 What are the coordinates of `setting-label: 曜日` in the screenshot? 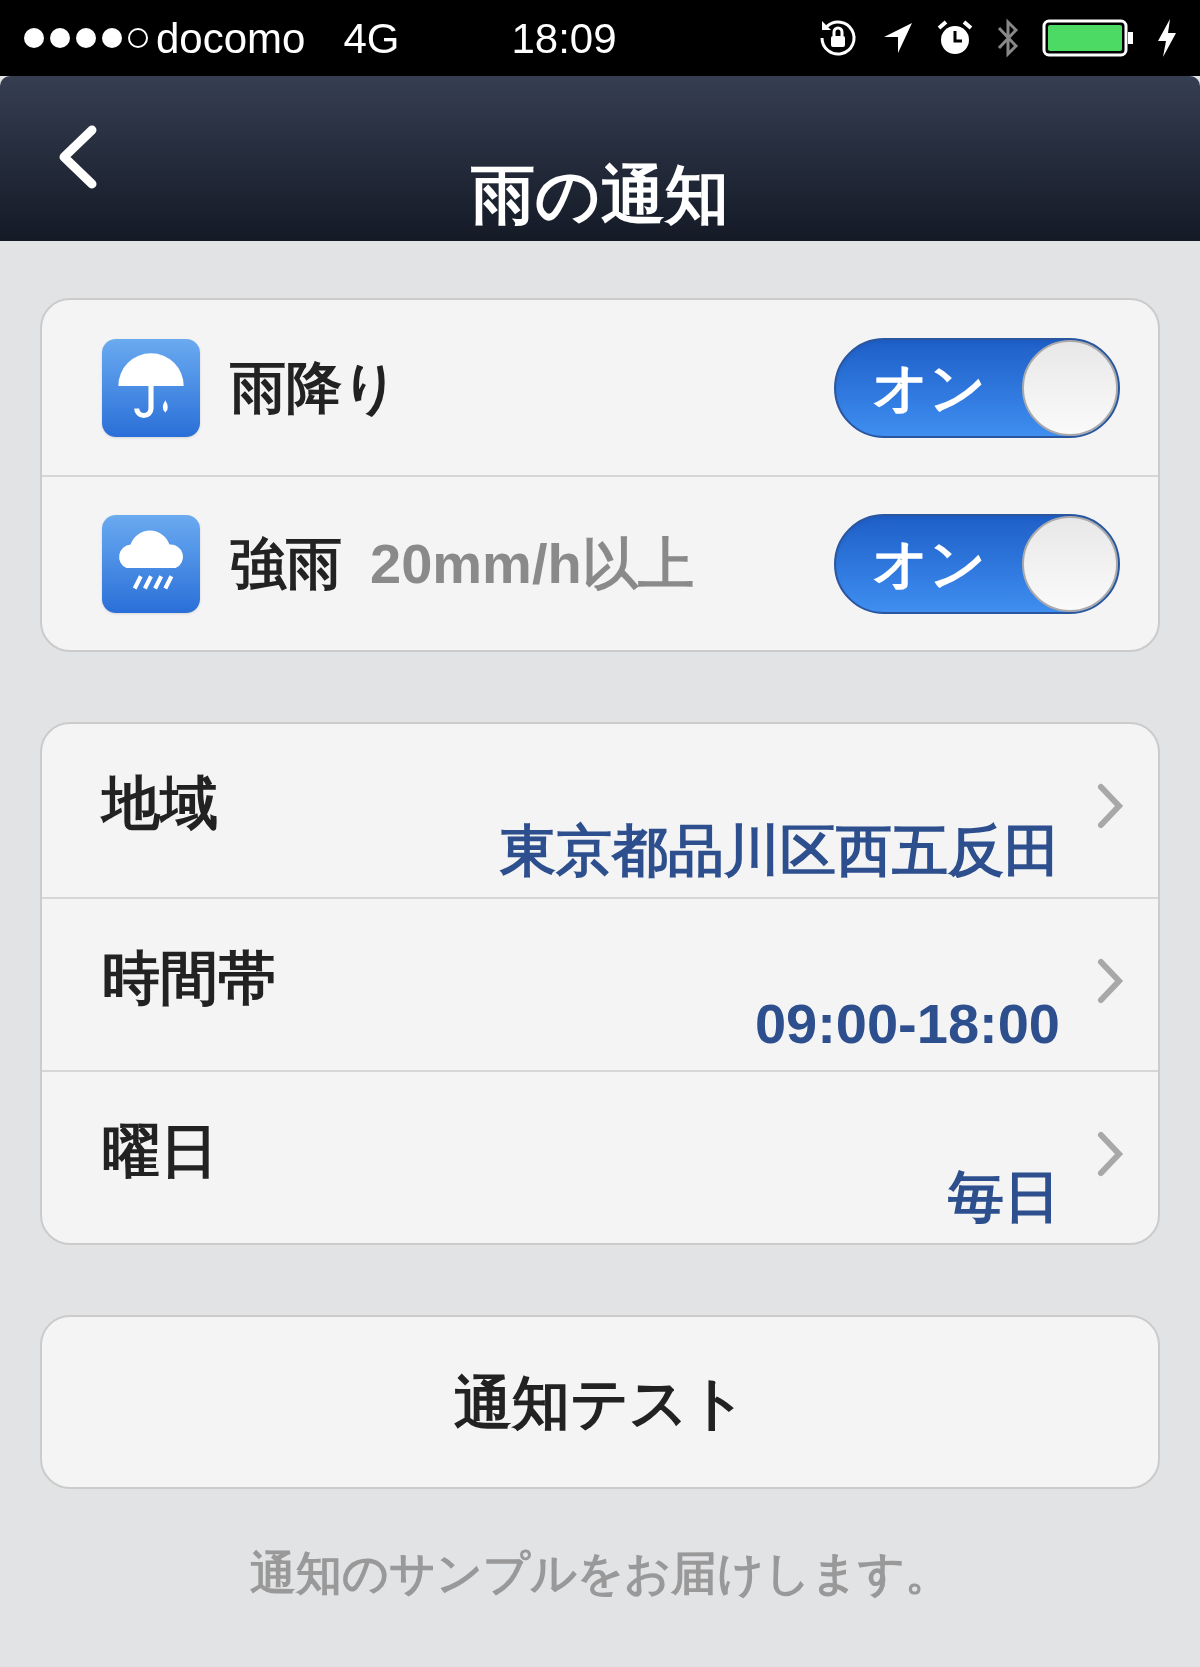 It's located at (160, 1151).